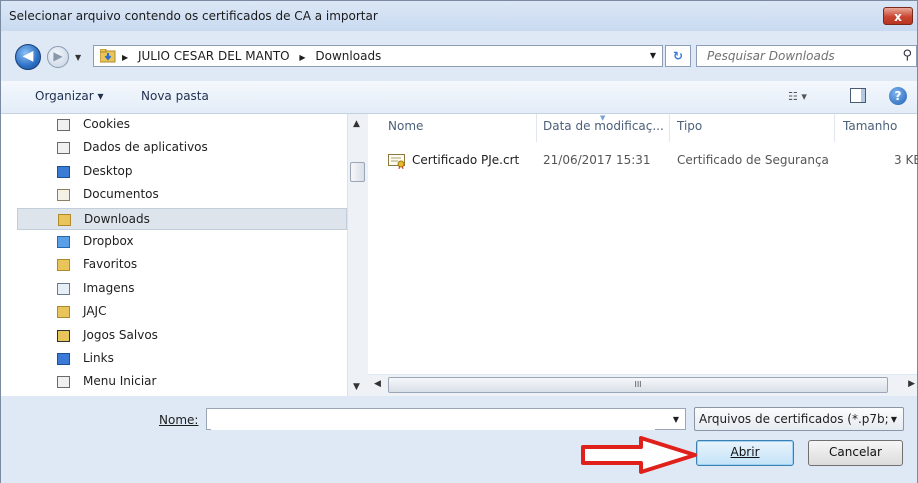 This screenshot has width=918, height=483. Describe the element at coordinates (214, 56) in the screenshot. I see `breadcrumb-item-user: JULIO CESAR DEL MANTO` at that location.